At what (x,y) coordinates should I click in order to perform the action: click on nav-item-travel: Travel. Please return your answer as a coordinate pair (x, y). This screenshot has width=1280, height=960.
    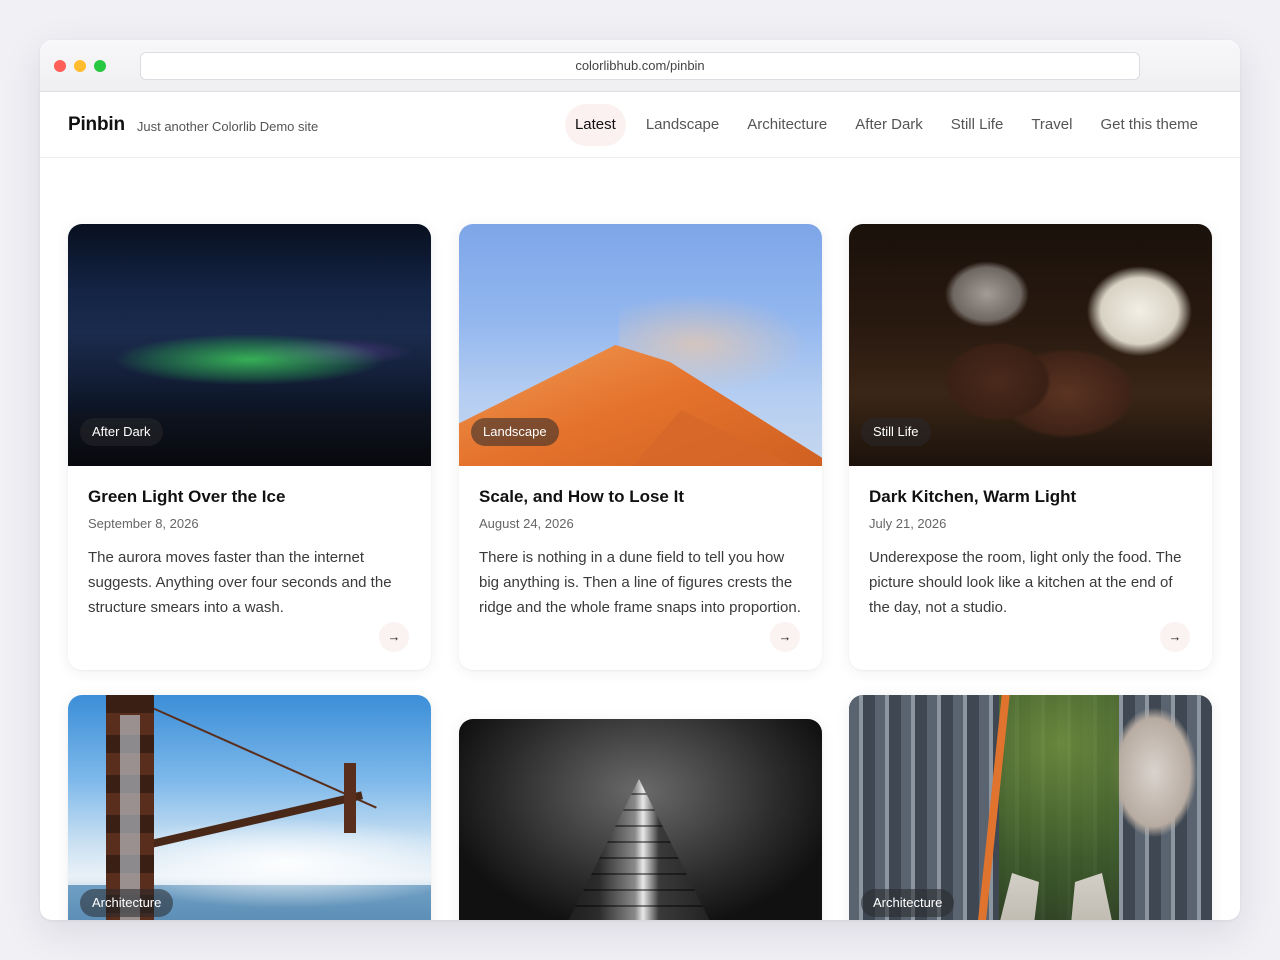
    Looking at the image, I should click on (1051, 125).